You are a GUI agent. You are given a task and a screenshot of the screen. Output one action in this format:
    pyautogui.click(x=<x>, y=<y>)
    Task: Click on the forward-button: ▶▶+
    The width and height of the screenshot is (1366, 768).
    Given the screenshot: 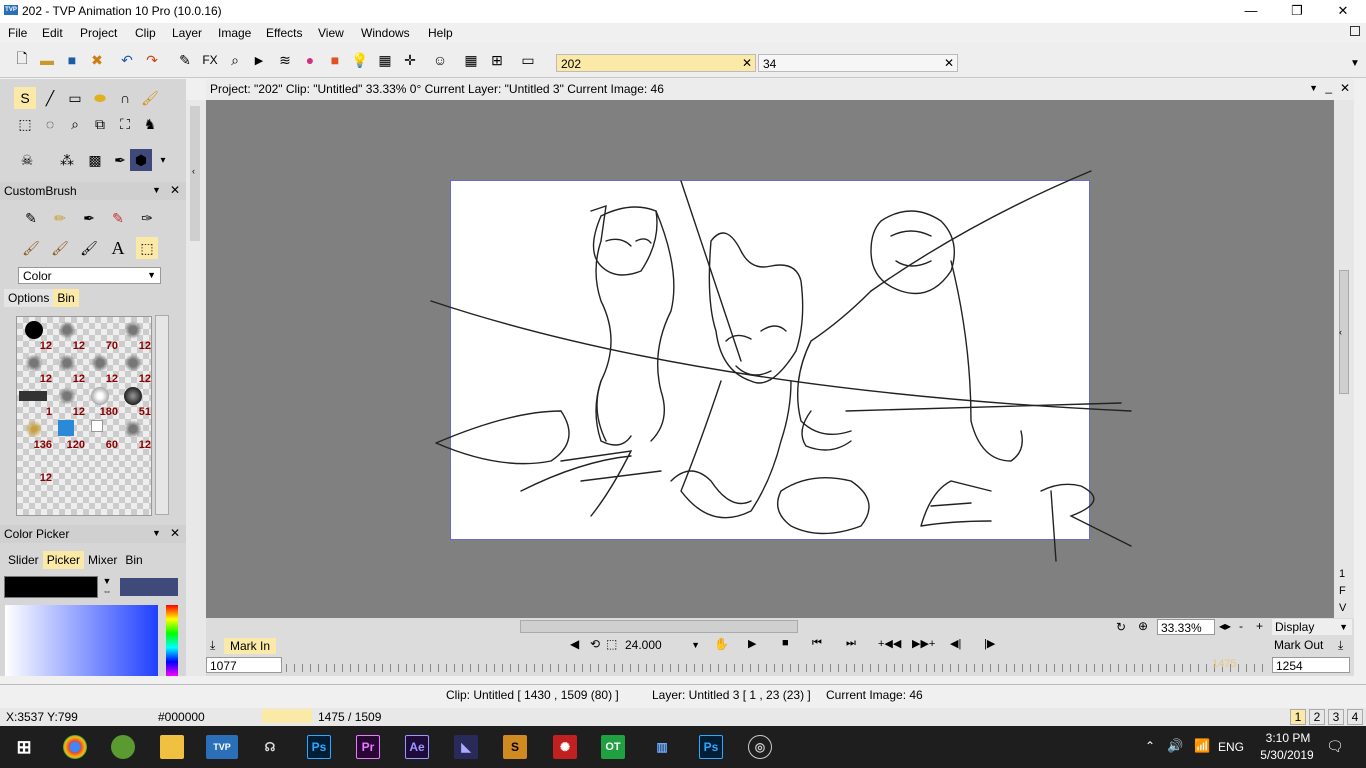 What is the action you would take?
    pyautogui.click(x=923, y=643)
    